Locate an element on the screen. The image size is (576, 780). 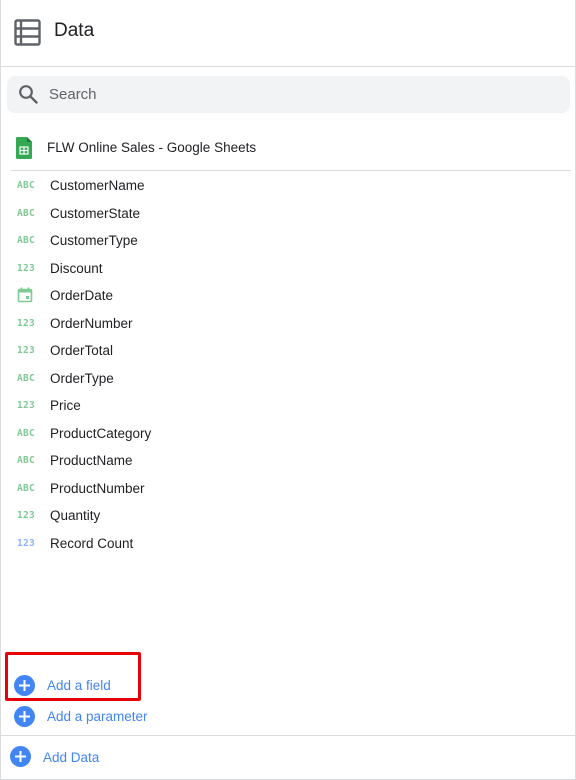
panel-header: Data is located at coordinates (288, 33).